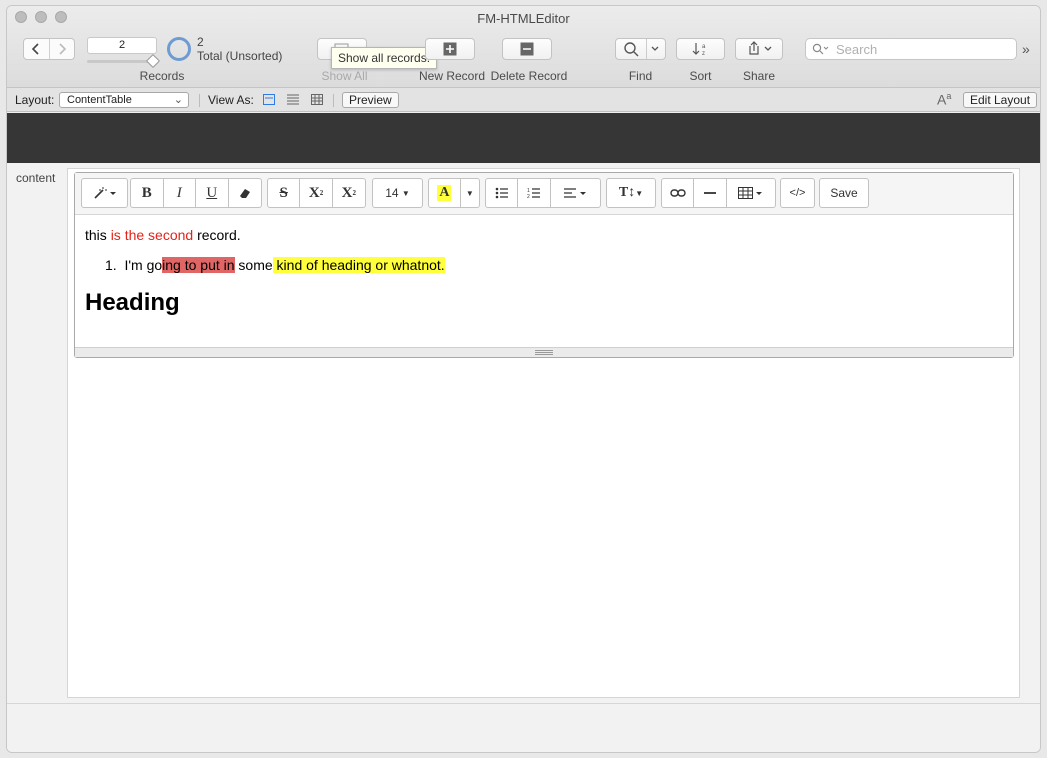  I want to click on show-all-label: Show All, so click(344, 76).